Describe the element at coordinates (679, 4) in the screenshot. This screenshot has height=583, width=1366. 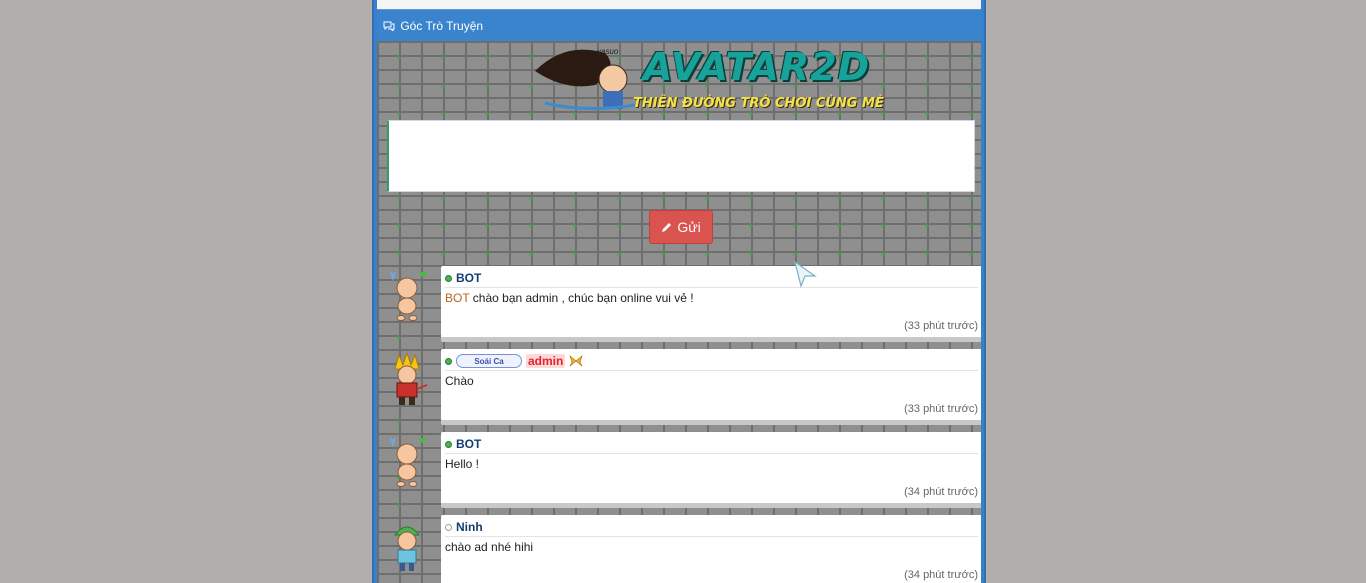
I see `top-strip` at that location.